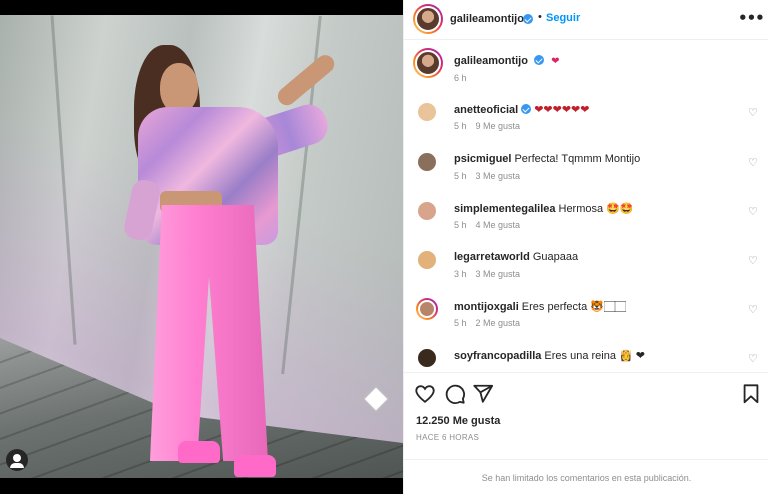  What do you see at coordinates (498, 126) in the screenshot?
I see `comment-likes: 9 Me gusta` at bounding box center [498, 126].